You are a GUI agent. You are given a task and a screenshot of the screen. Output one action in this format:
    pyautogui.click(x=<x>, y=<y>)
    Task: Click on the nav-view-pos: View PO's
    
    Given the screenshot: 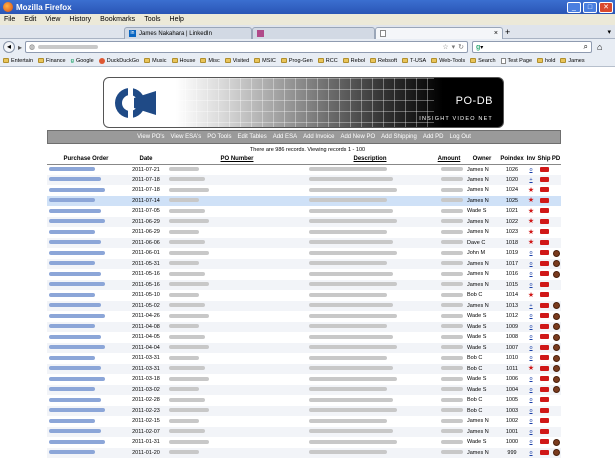 What is the action you would take?
    pyautogui.click(x=150, y=137)
    